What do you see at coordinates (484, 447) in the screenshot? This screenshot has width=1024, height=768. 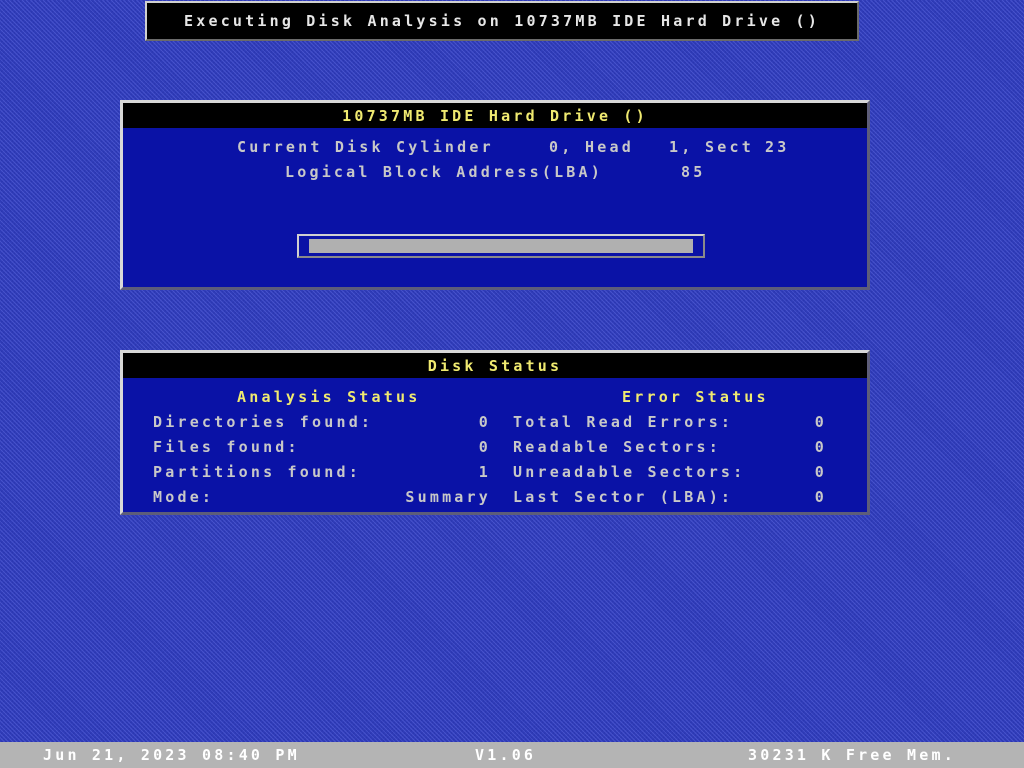 I see `files-found-value: 0` at bounding box center [484, 447].